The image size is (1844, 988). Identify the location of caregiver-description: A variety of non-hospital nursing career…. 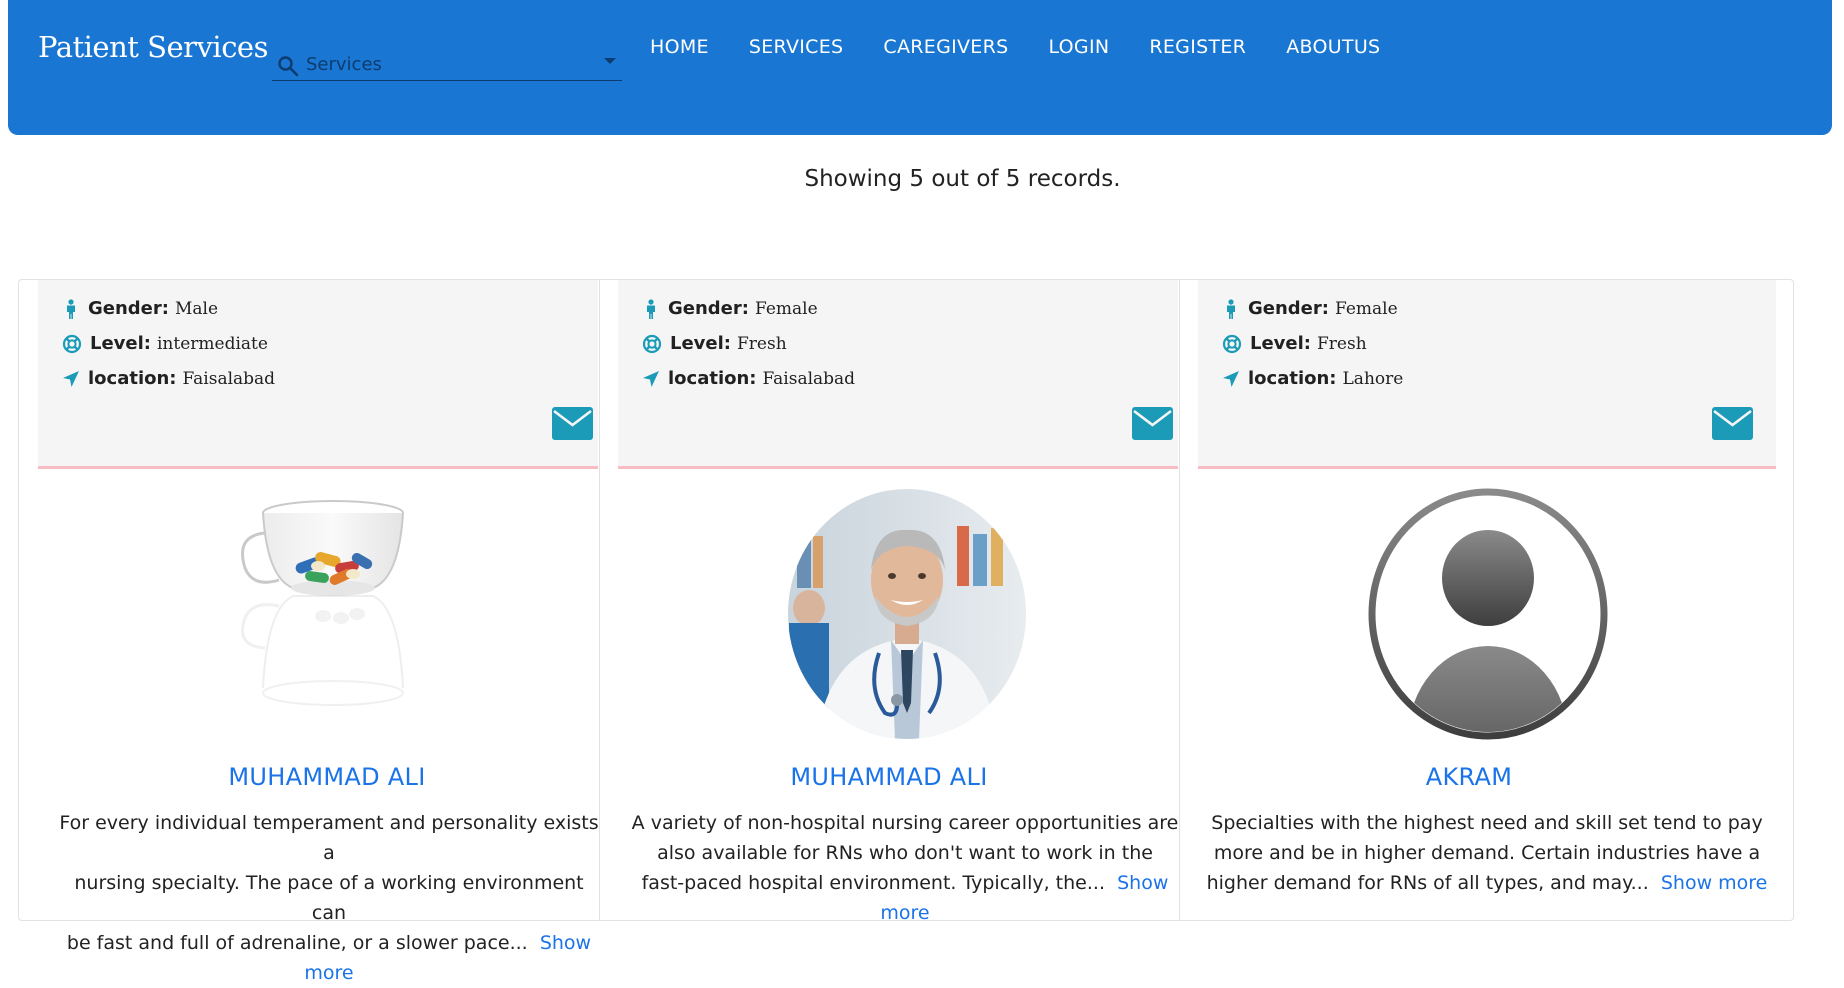
(905, 868).